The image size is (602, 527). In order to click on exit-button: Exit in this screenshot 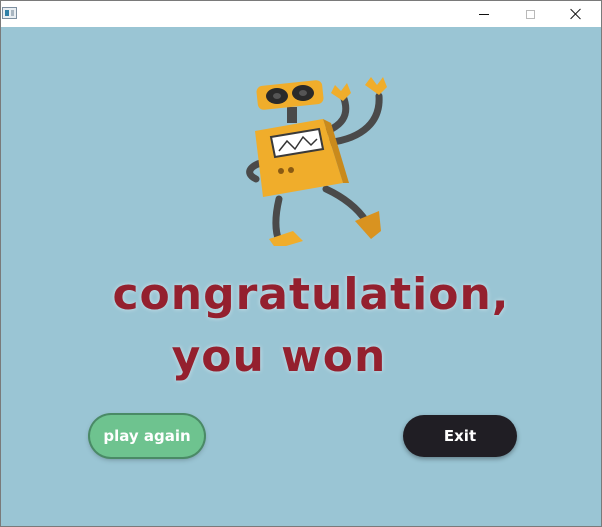, I will do `click(460, 436)`.